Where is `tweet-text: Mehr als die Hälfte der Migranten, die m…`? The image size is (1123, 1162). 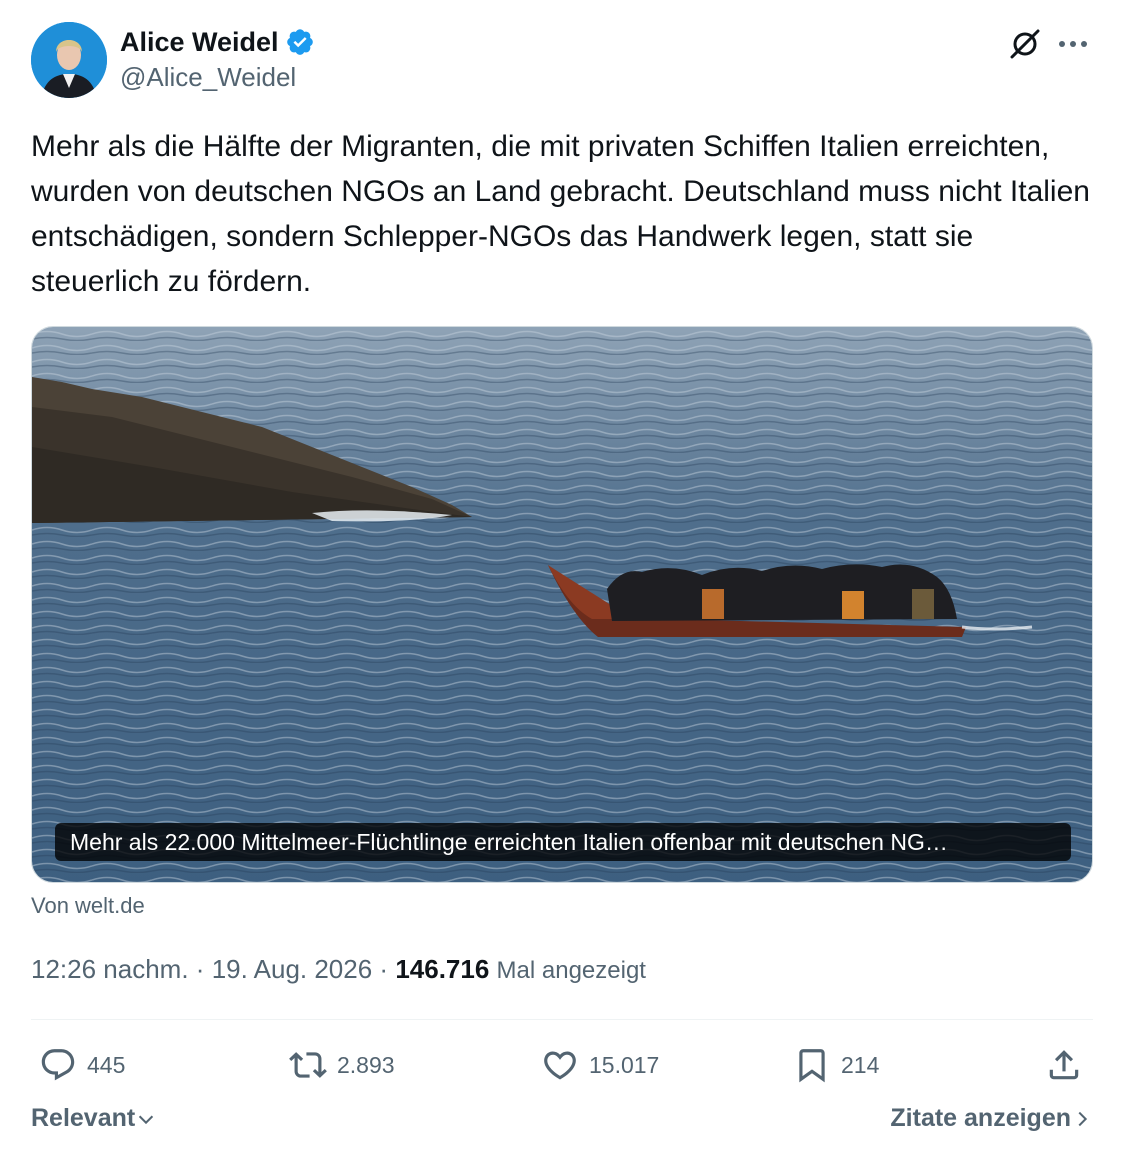
tweet-text: Mehr als die Hälfte der Migranten, die m… is located at coordinates (560, 214).